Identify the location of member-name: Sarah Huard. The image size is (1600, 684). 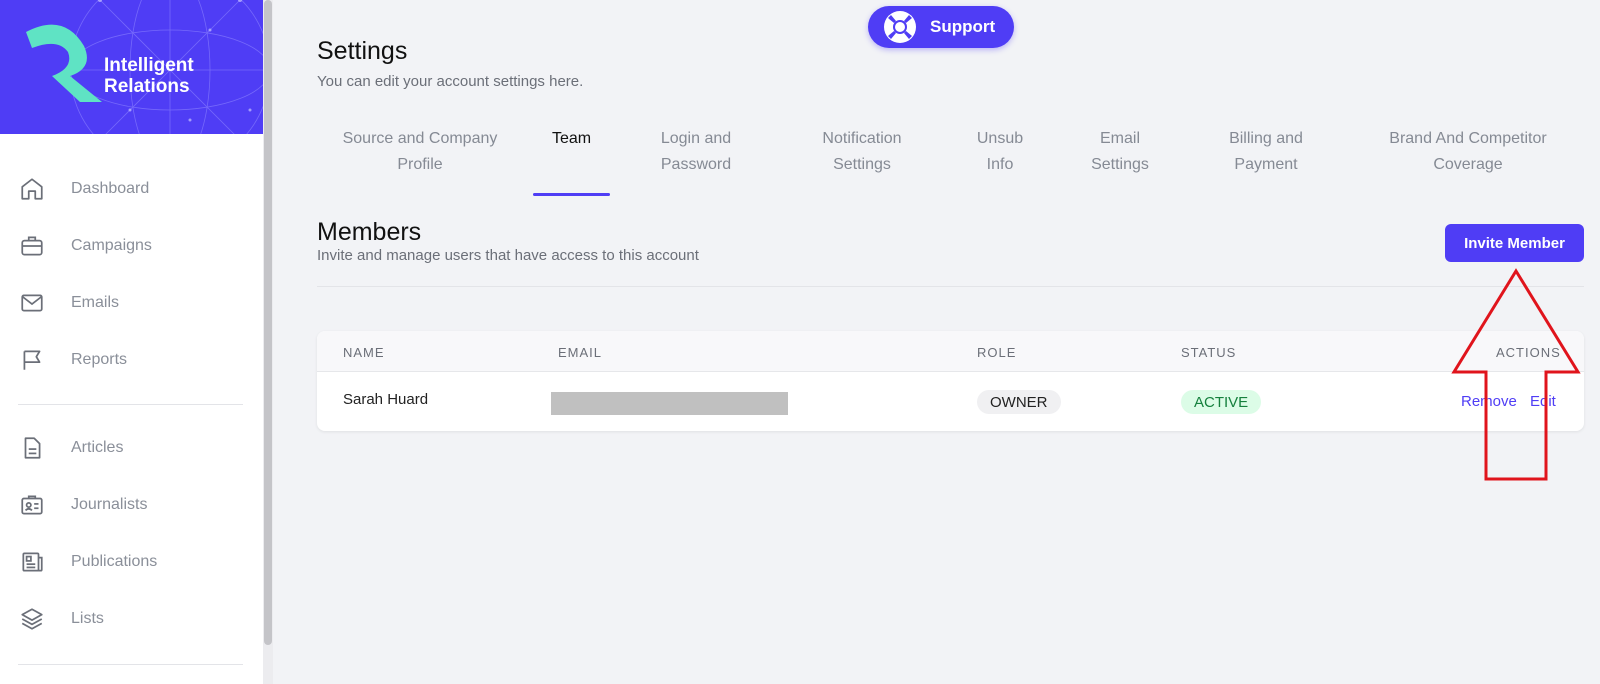
(386, 399).